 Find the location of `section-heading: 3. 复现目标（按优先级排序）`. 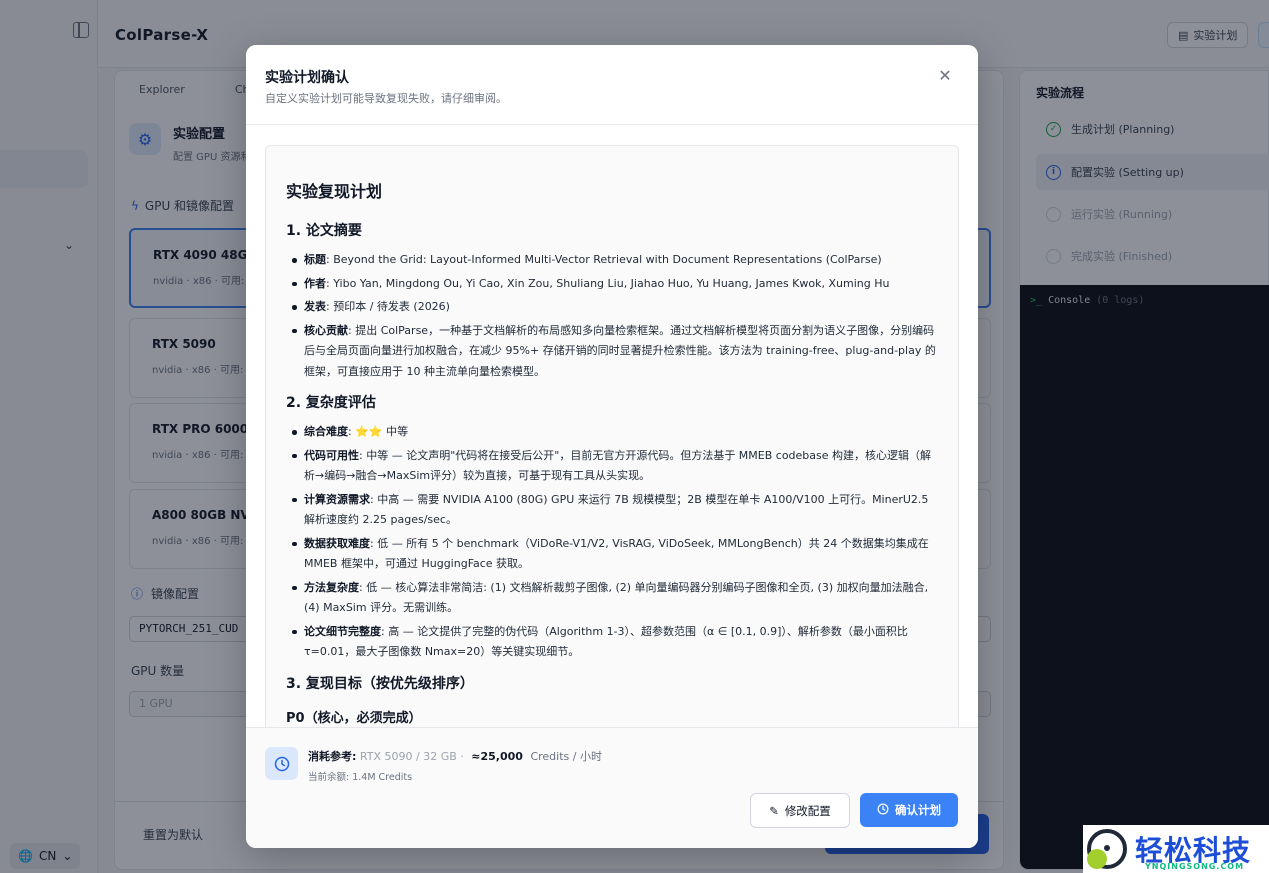

section-heading: 3. 复现目标（按优先级排序） is located at coordinates (380, 683).